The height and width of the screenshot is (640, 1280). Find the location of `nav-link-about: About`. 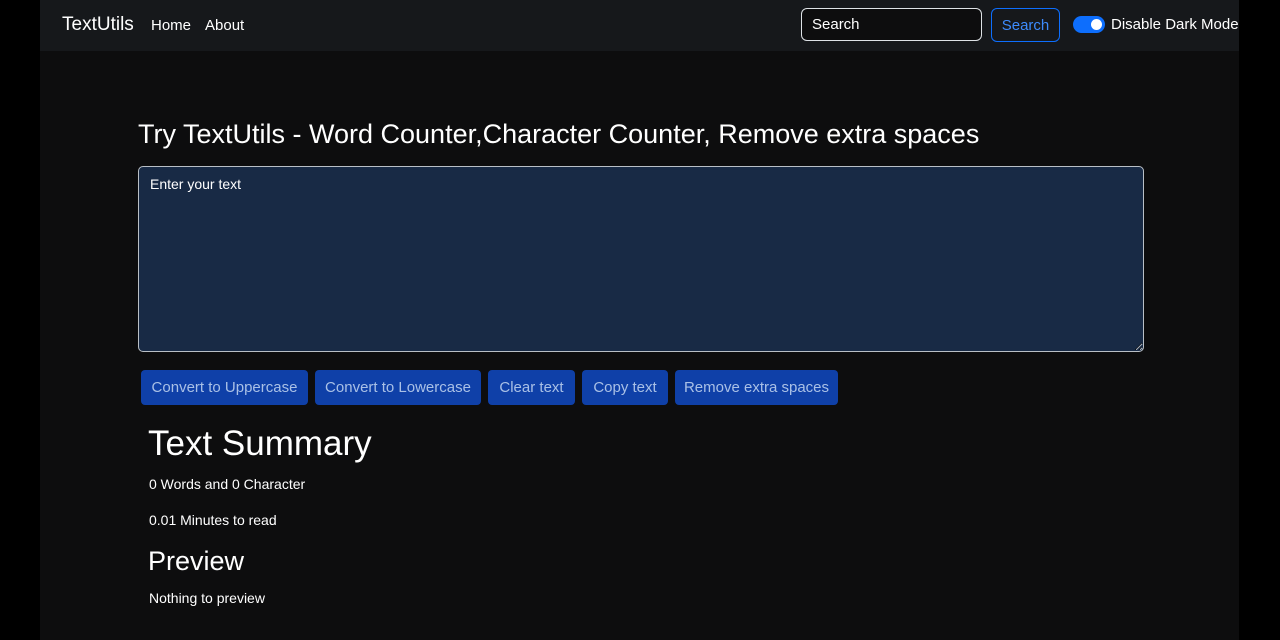

nav-link-about: About is located at coordinates (224, 25).